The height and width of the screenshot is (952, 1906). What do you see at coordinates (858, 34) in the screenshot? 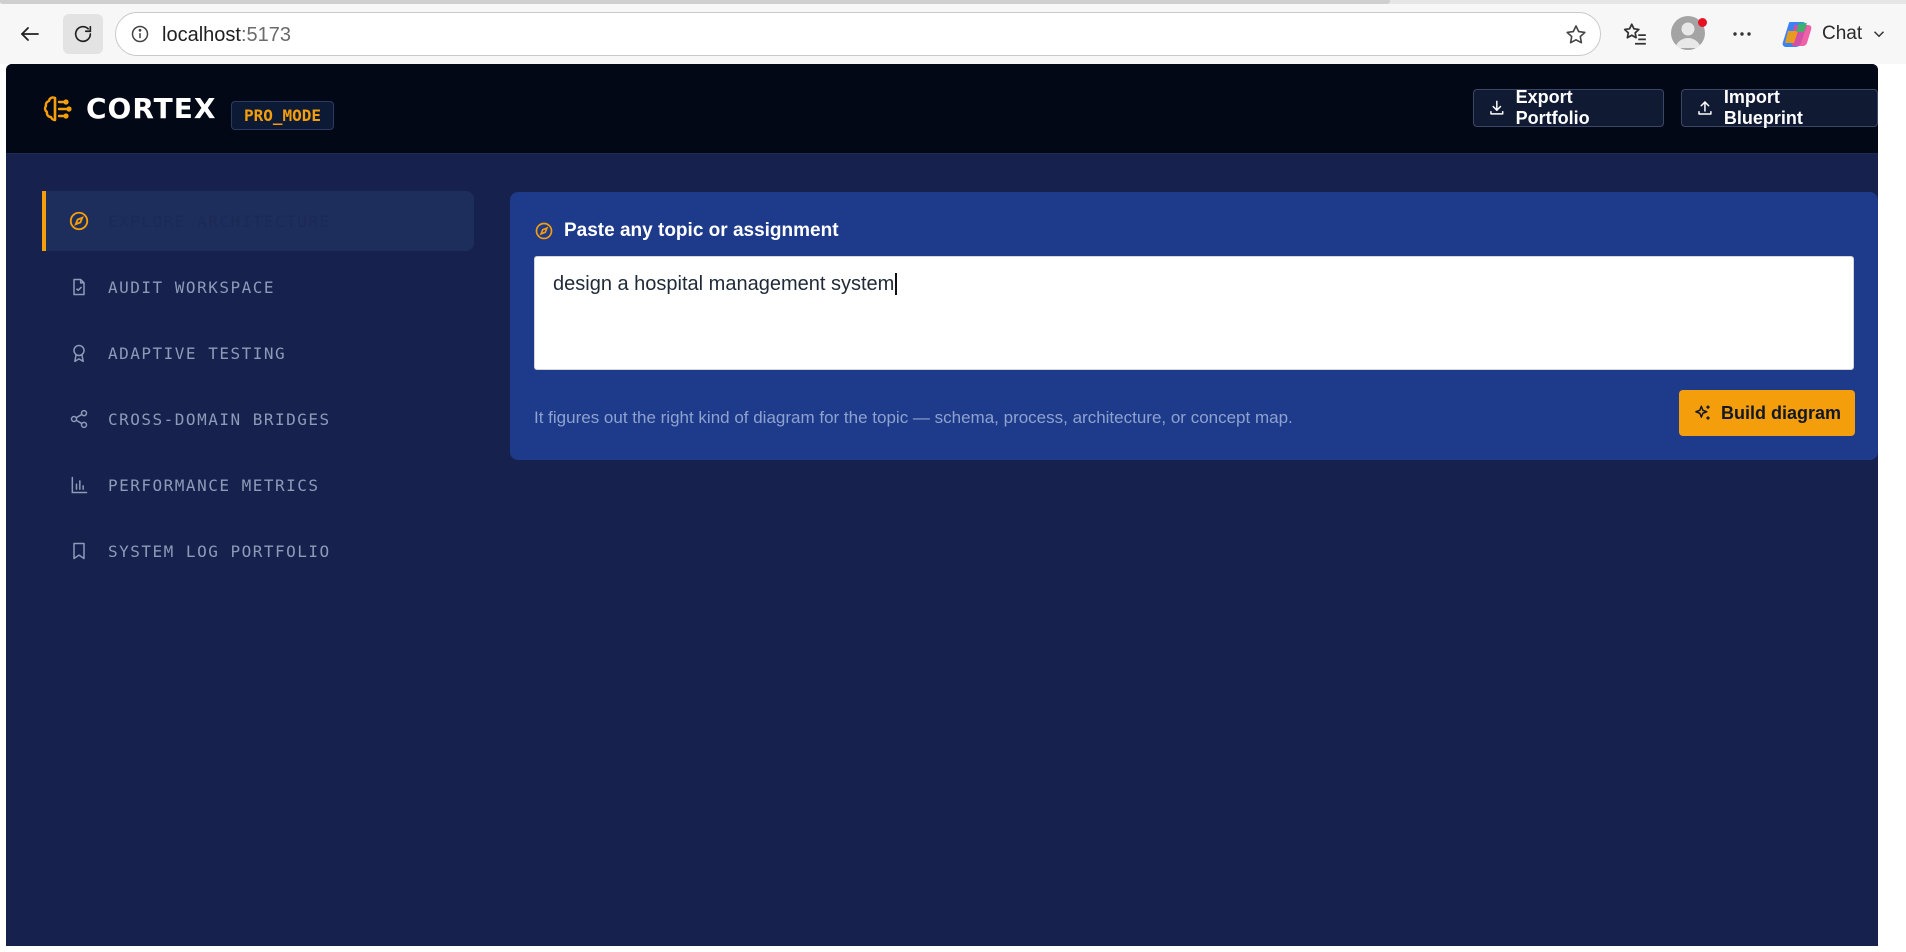
I see `address-bar: localhost:5173` at bounding box center [858, 34].